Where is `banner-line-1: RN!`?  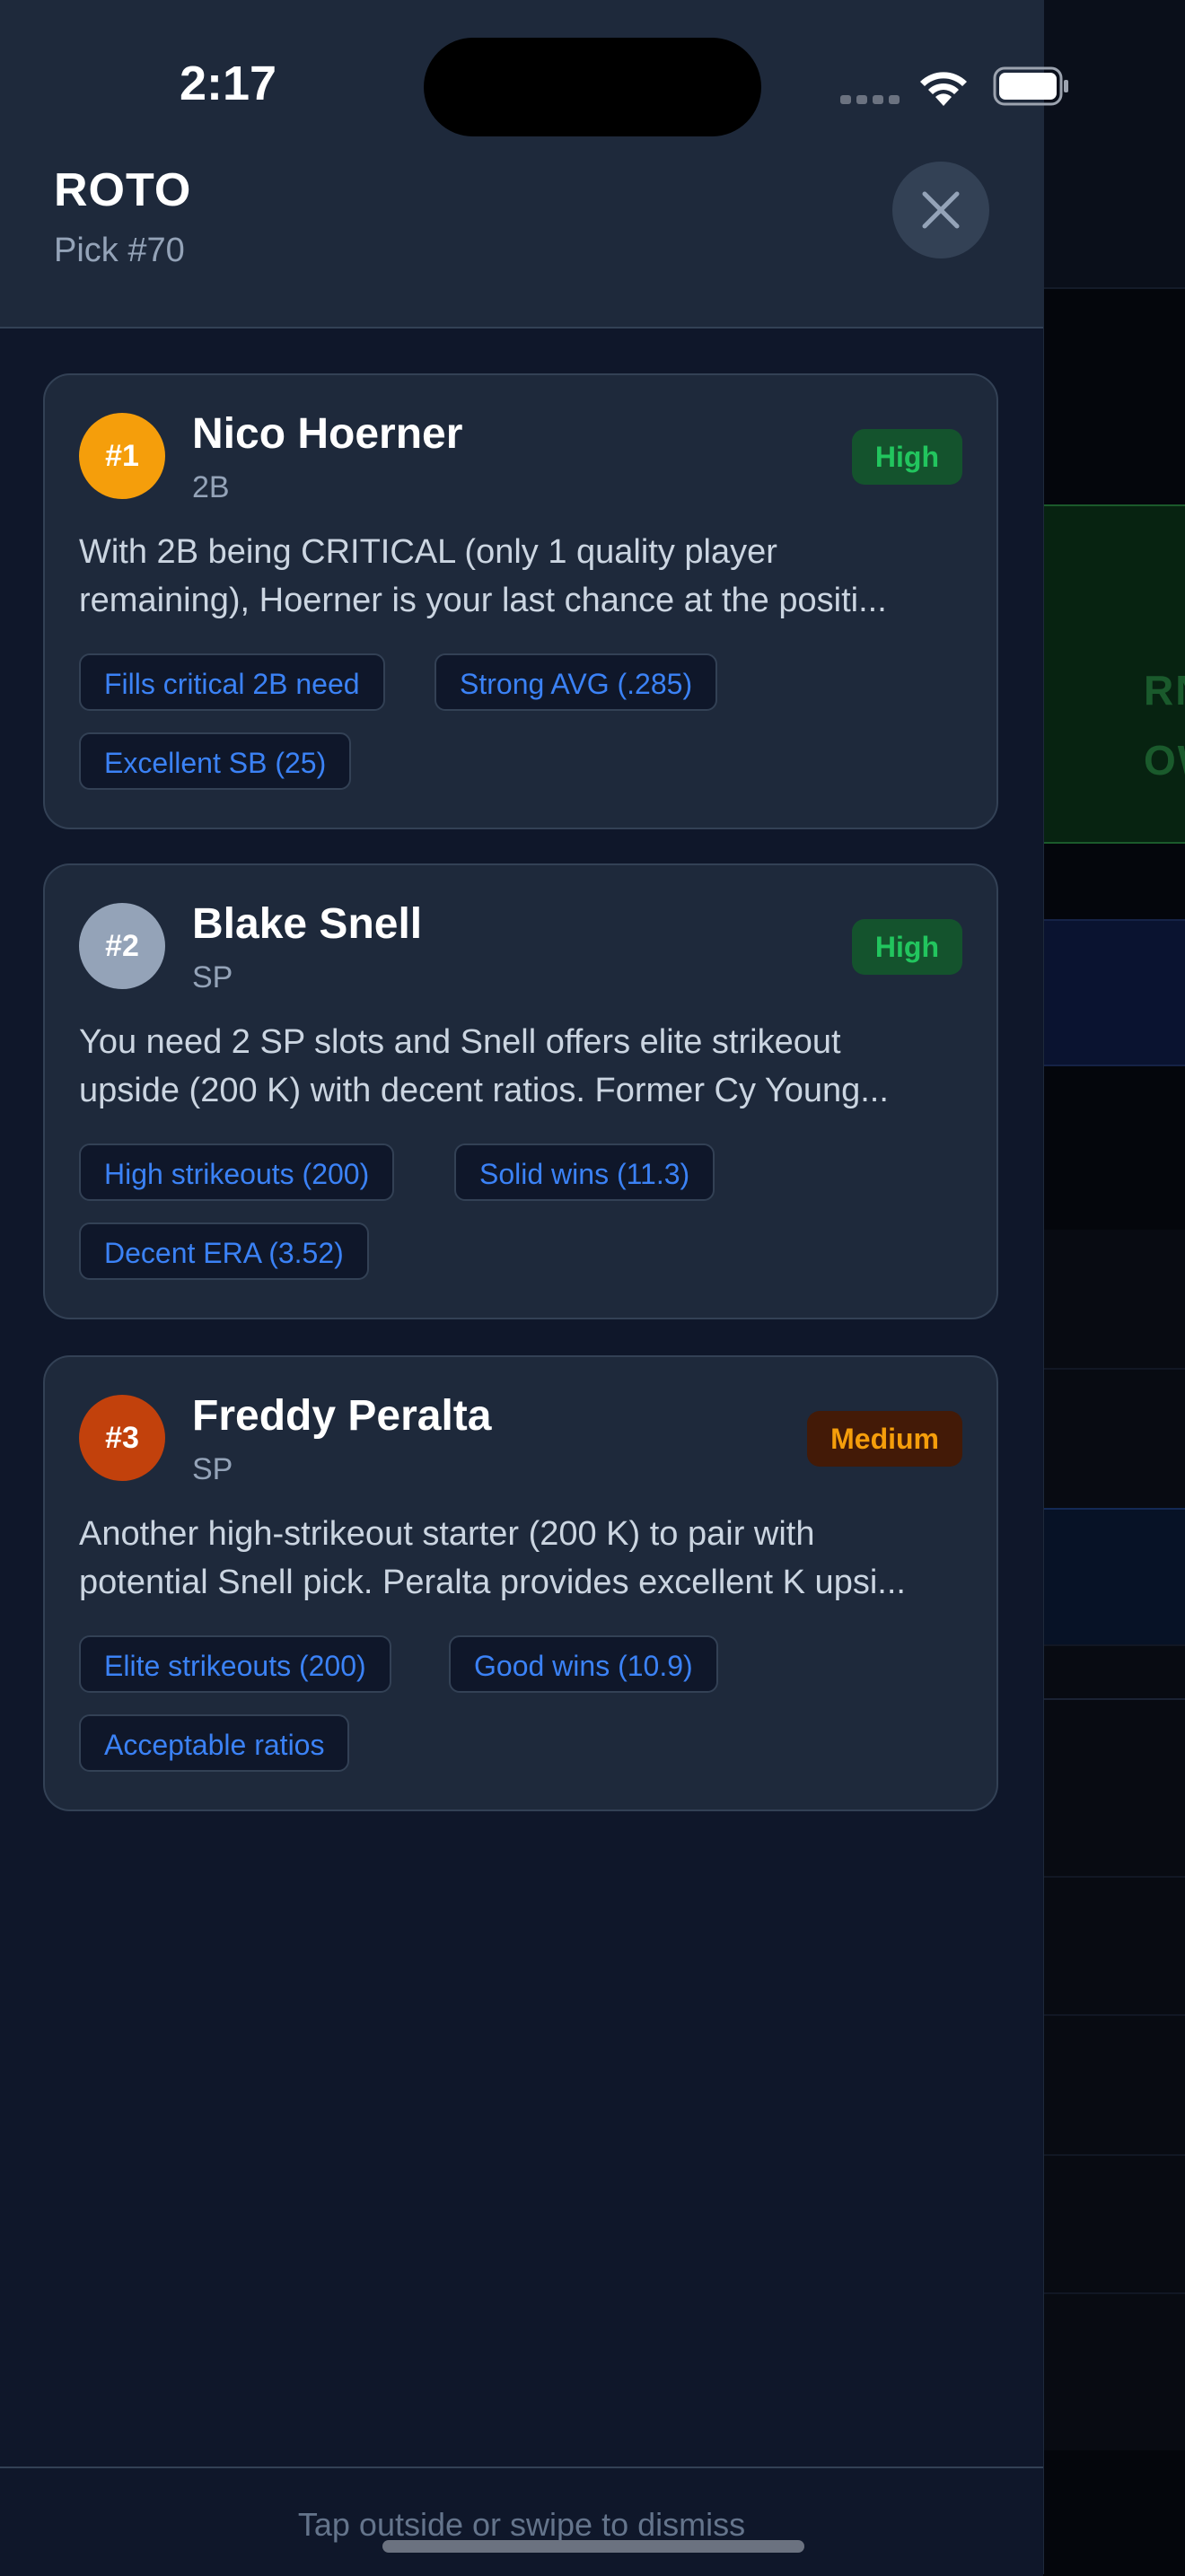
banner-line-1: RN! is located at coordinates (1164, 690).